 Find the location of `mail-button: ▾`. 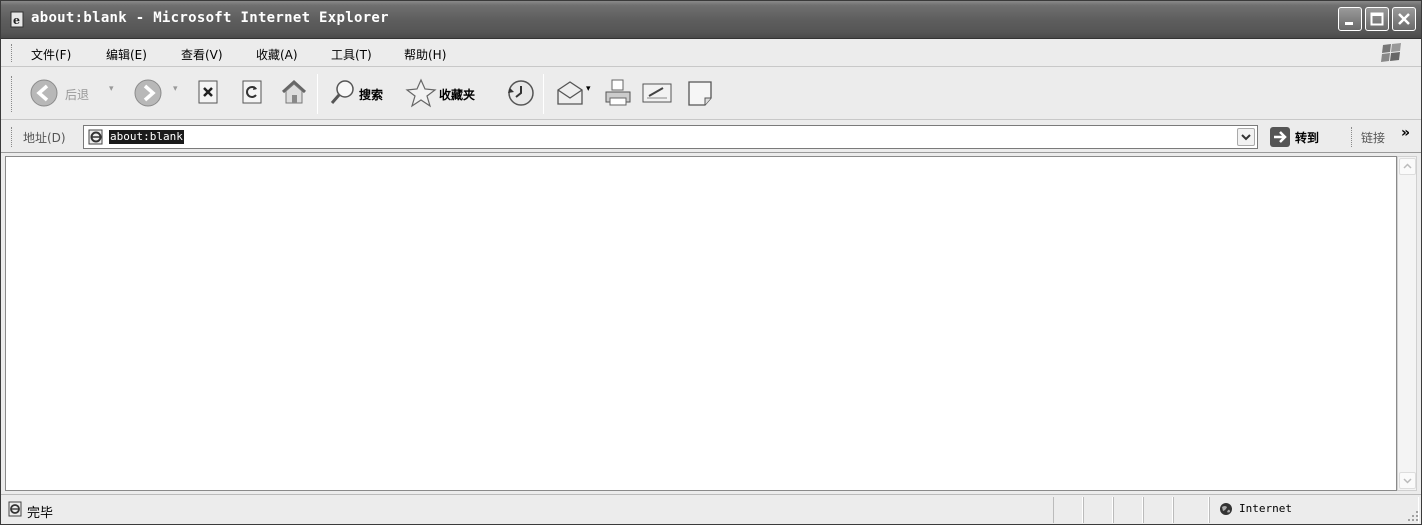

mail-button: ▾ is located at coordinates (576, 94).